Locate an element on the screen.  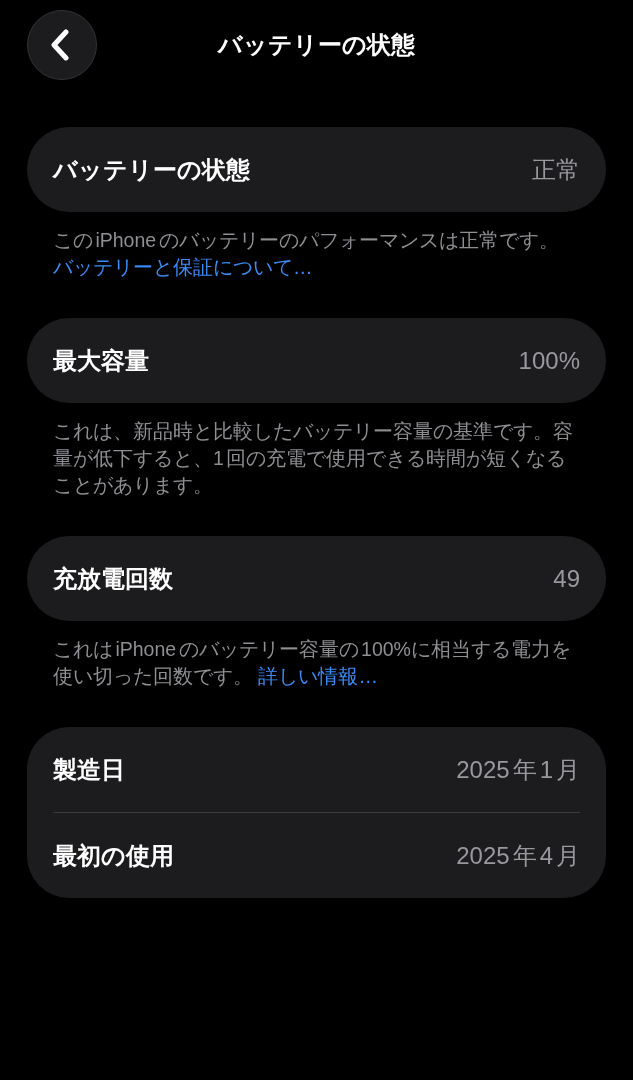
row-value: 49 is located at coordinates (566, 578).